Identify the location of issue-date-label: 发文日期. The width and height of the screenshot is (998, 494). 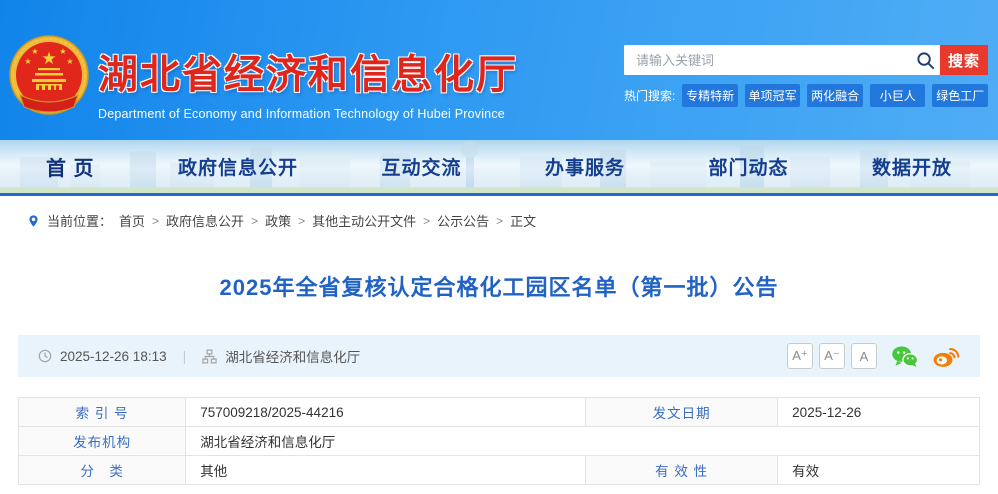
(681, 412).